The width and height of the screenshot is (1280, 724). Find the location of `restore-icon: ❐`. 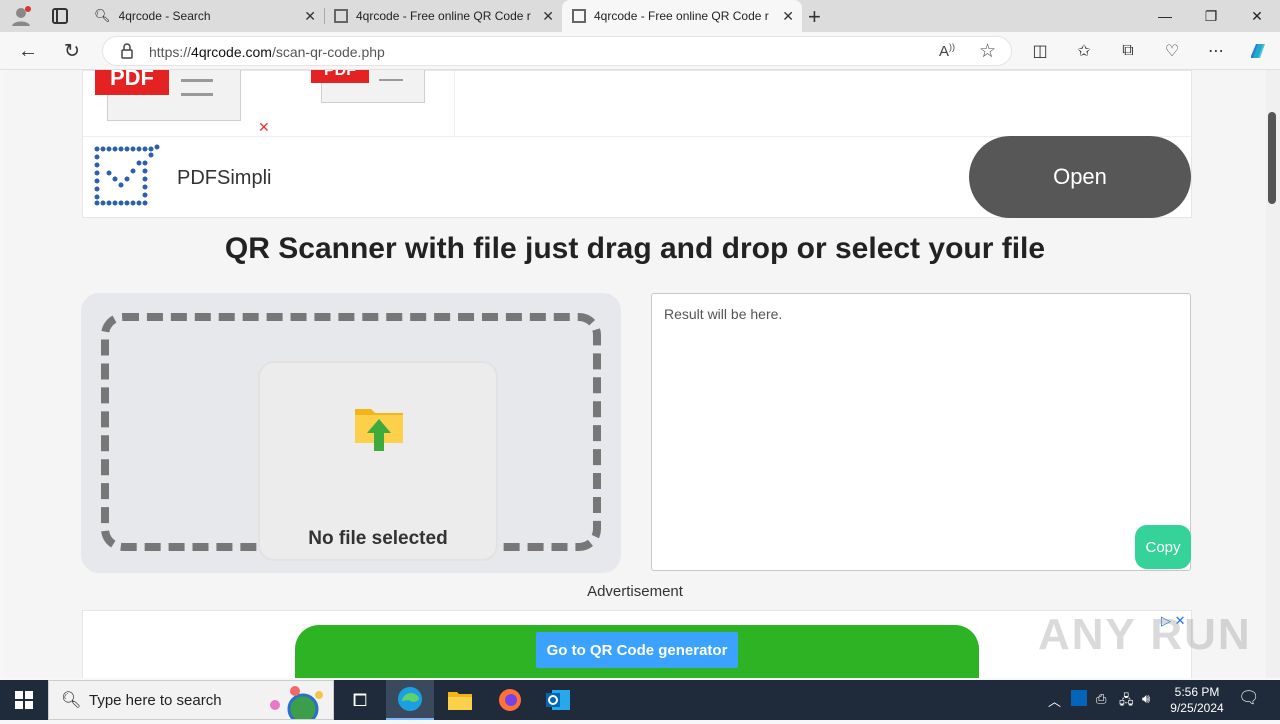

restore-icon: ❐ is located at coordinates (1211, 16).